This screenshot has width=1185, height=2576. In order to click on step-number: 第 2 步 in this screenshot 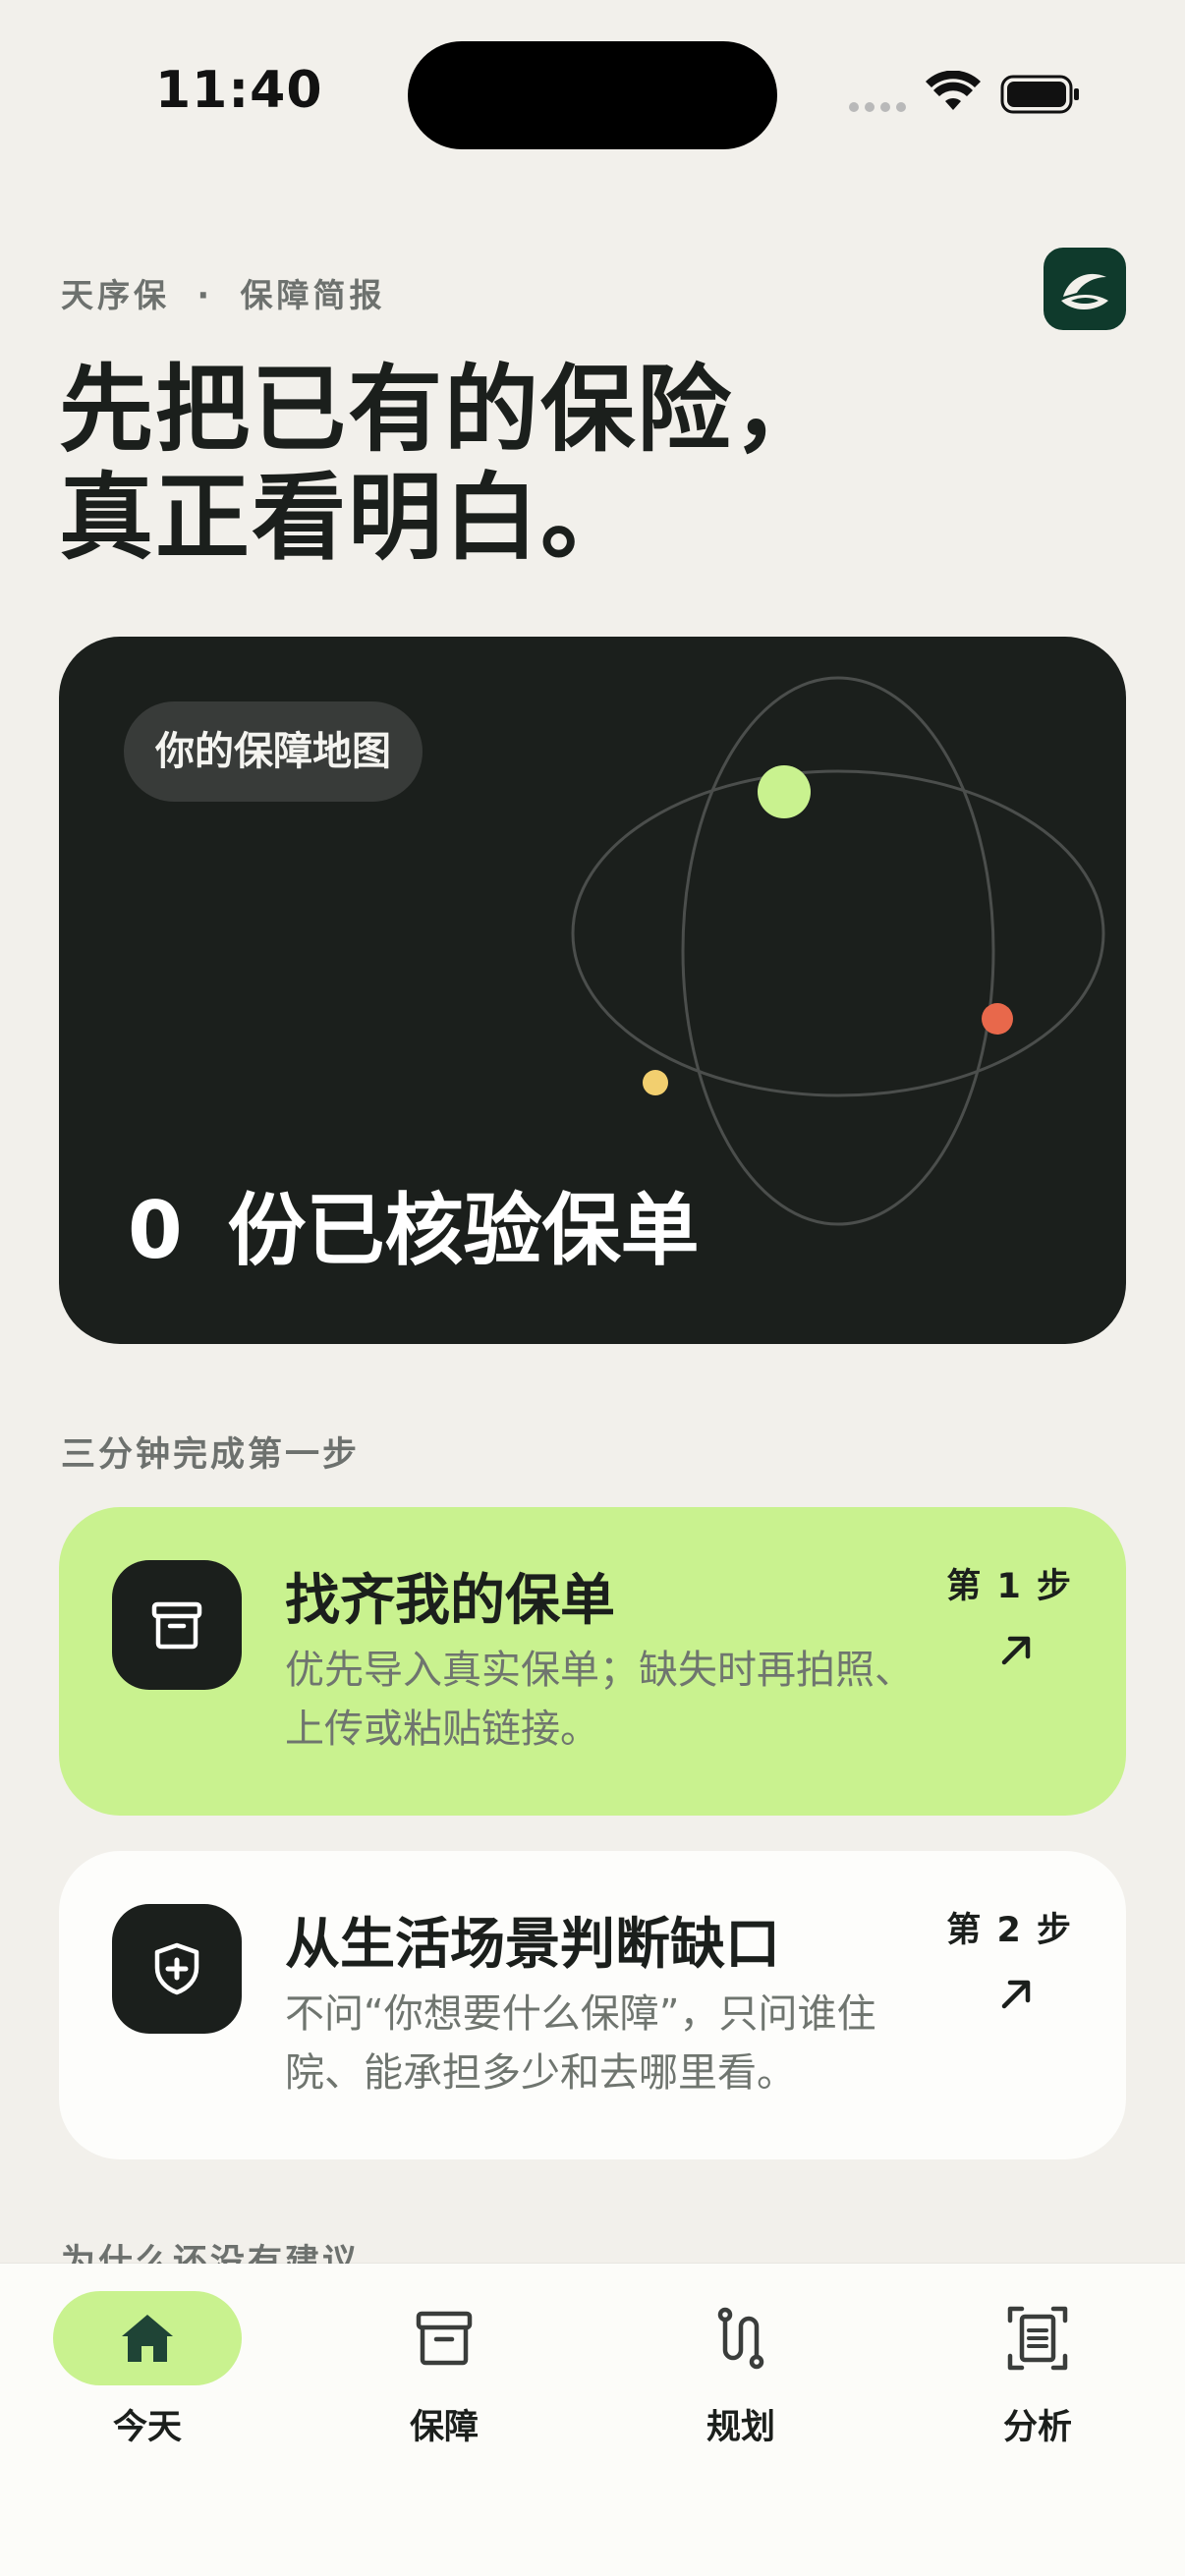, I will do `click(1010, 1930)`.